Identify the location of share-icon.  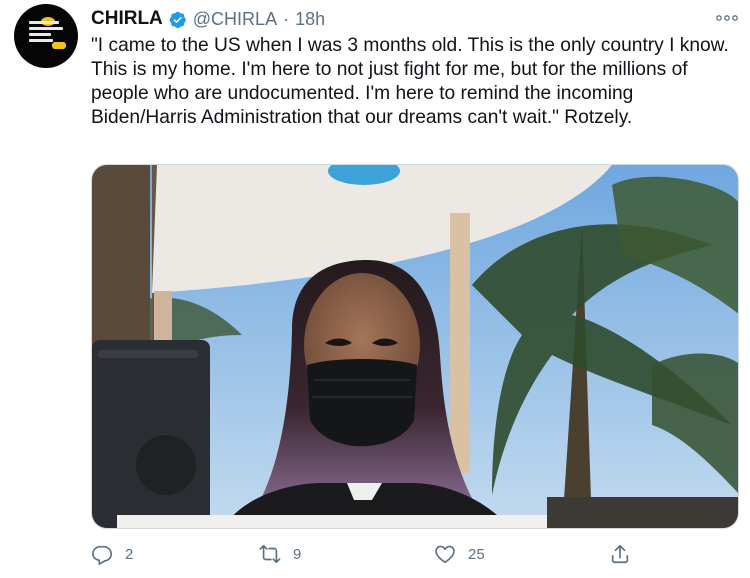
(620, 554).